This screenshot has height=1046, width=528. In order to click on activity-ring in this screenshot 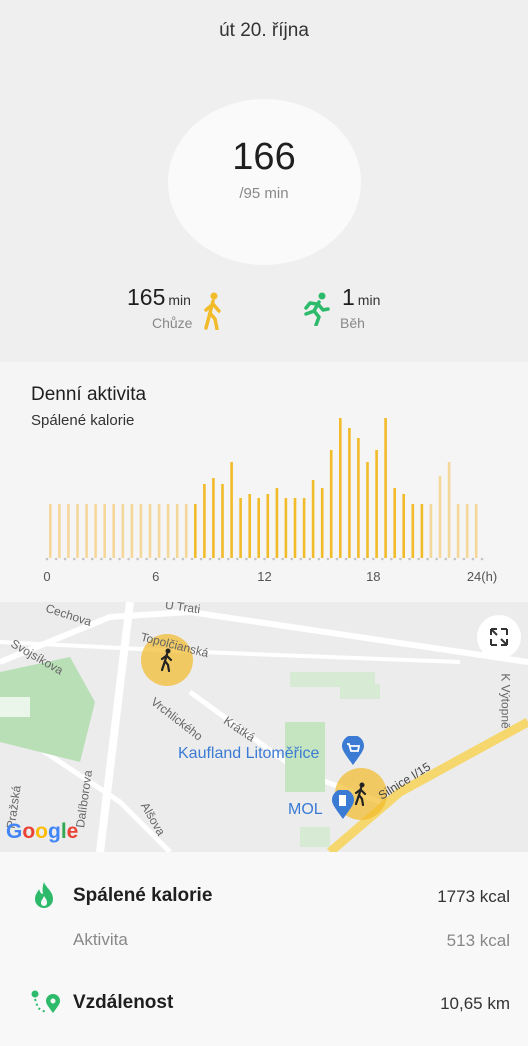, I will do `click(264, 182)`.